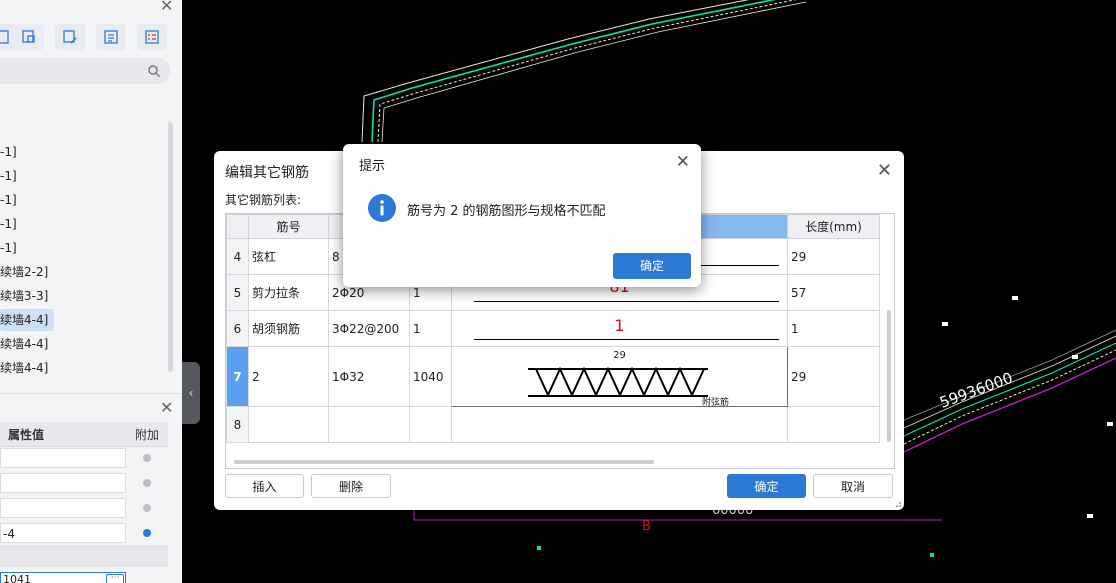 The image size is (1116, 583). What do you see at coordinates (430, 376) in the screenshot?
I see `cell-count: 1040` at bounding box center [430, 376].